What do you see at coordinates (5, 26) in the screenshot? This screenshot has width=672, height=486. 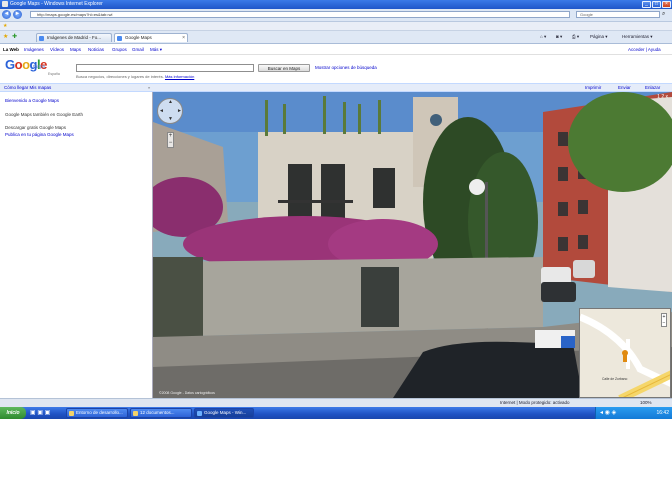 I see `favorites-star-icon: ★` at bounding box center [5, 26].